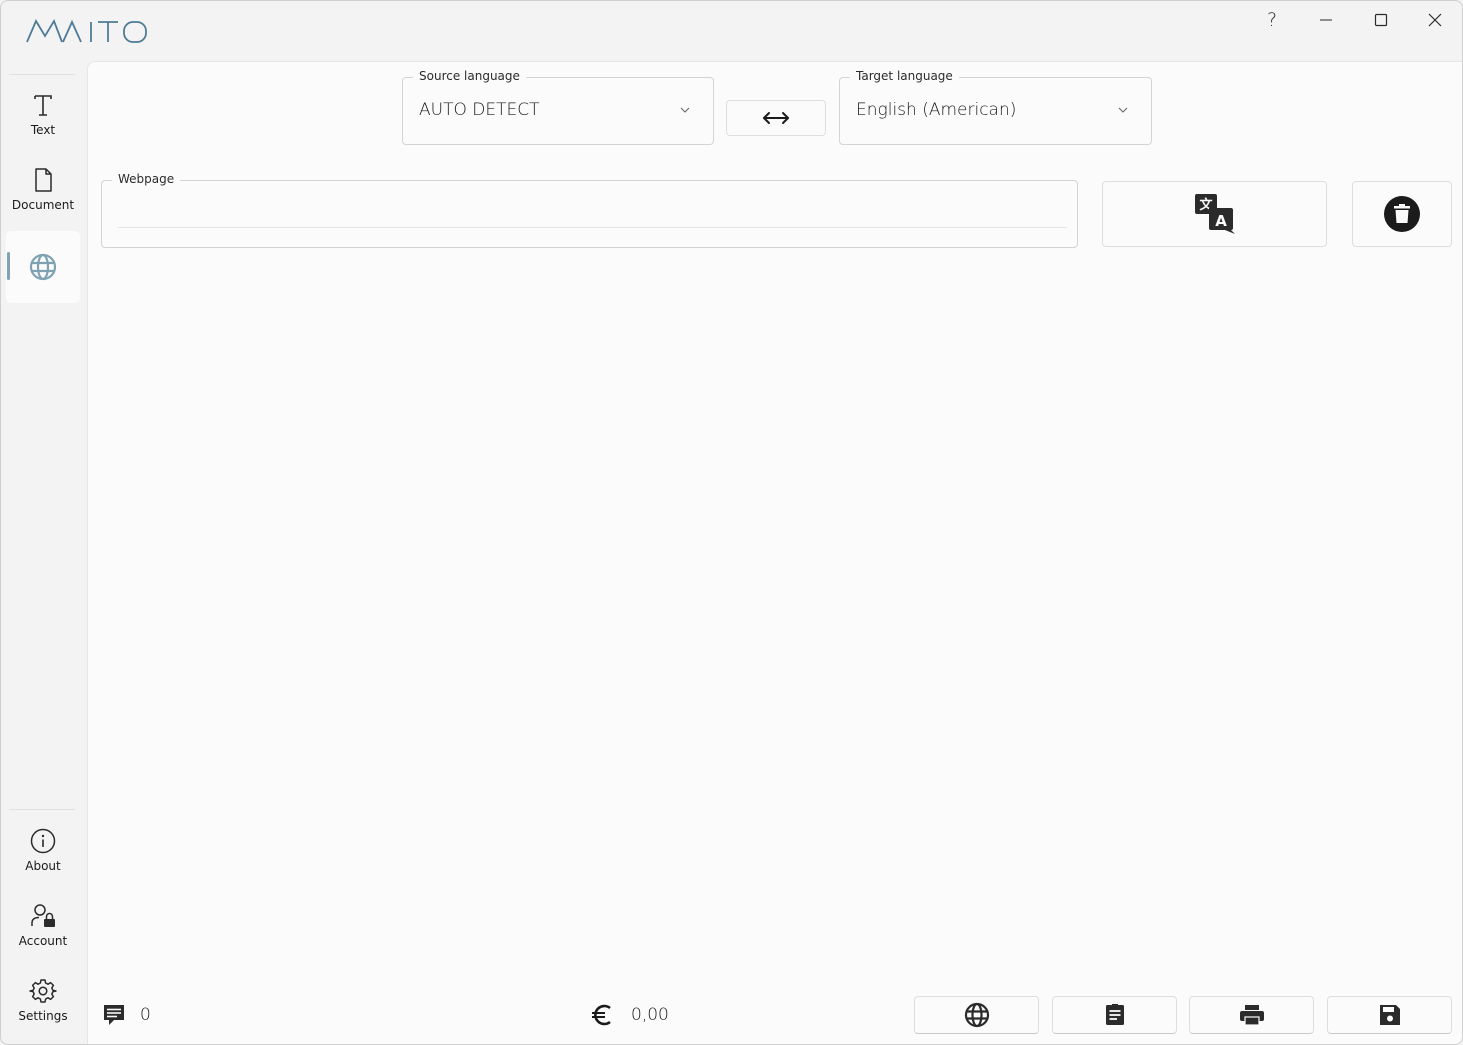 The image size is (1463, 1045). What do you see at coordinates (589, 210) in the screenshot?
I see `webpage-url-field: Webpage` at bounding box center [589, 210].